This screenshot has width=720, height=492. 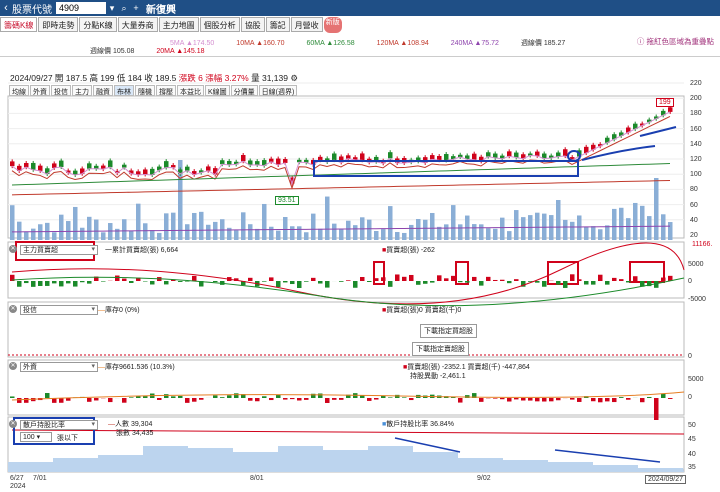 What do you see at coordinates (696, 264) in the screenshot?
I see `indicator-axis-label: 5000` at bounding box center [696, 264].